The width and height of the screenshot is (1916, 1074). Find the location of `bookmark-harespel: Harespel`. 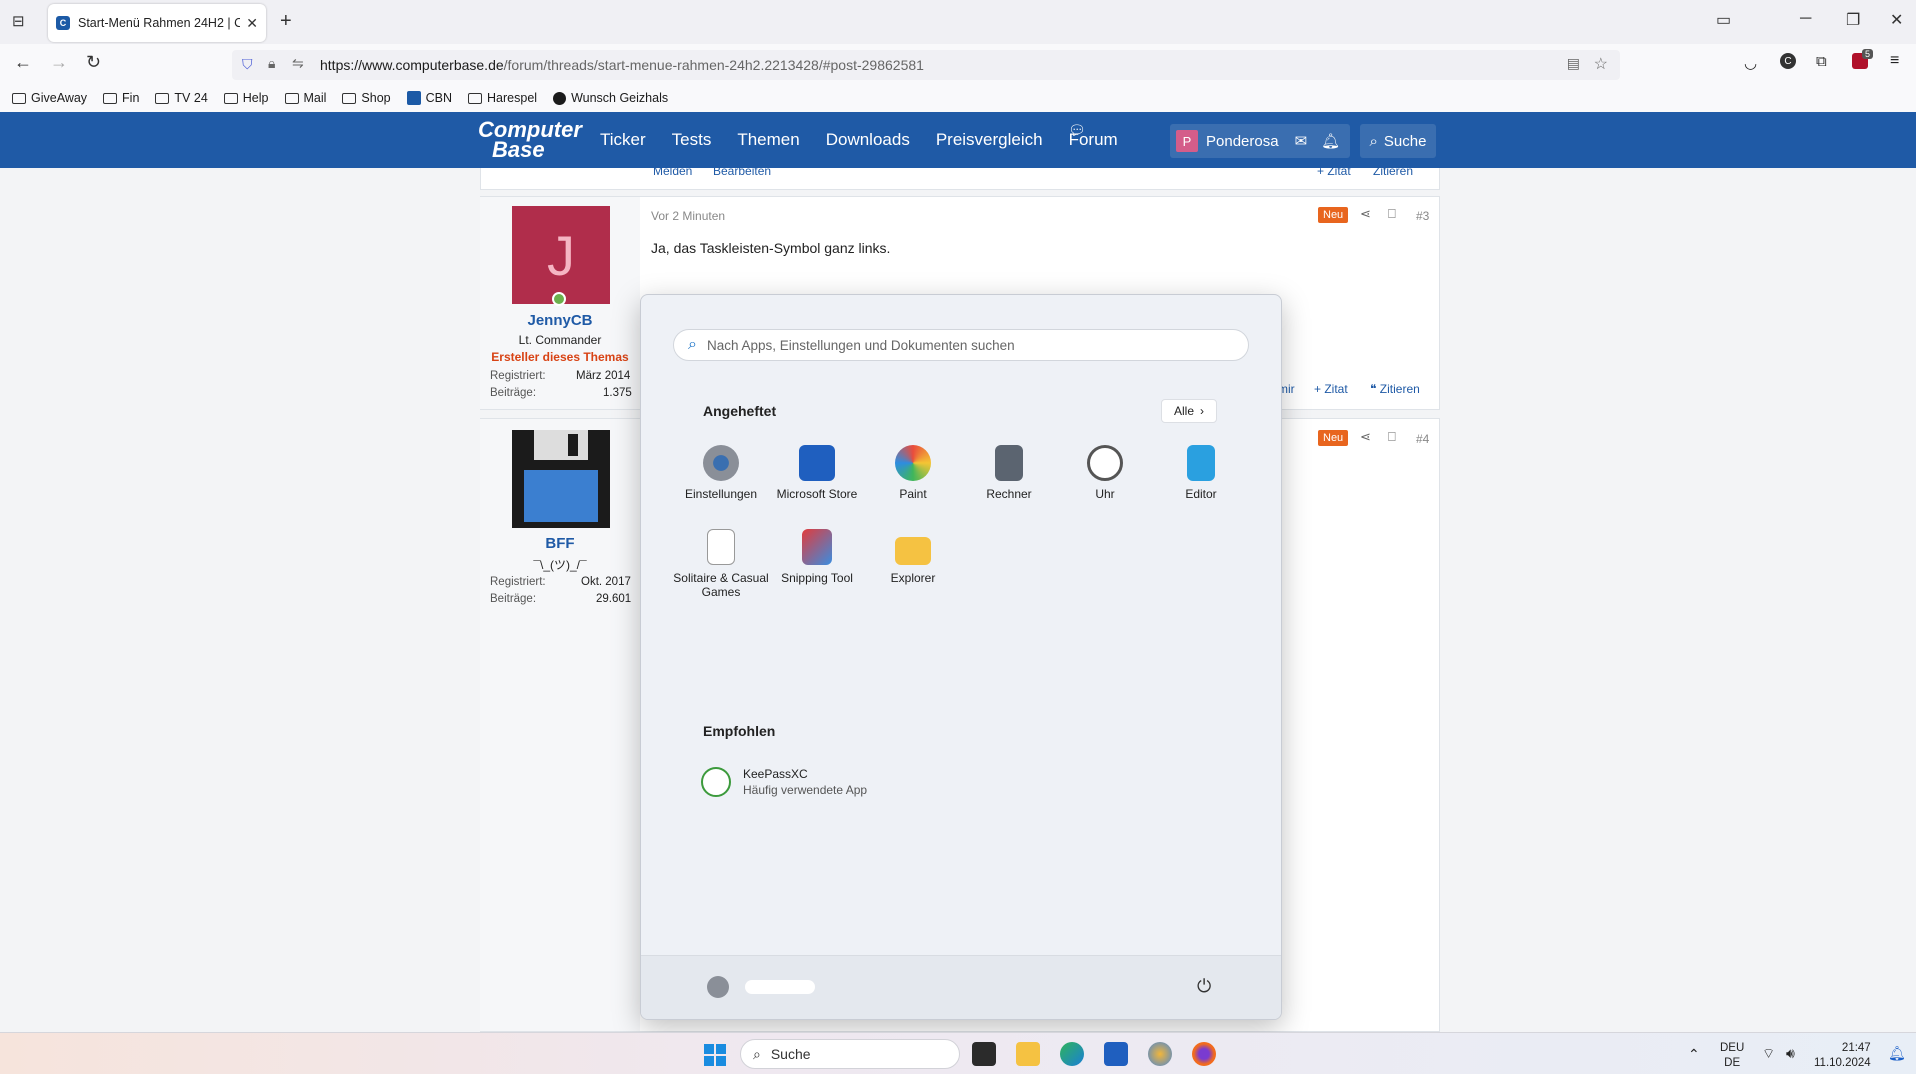

bookmark-harespel: Harespel is located at coordinates (502, 98).